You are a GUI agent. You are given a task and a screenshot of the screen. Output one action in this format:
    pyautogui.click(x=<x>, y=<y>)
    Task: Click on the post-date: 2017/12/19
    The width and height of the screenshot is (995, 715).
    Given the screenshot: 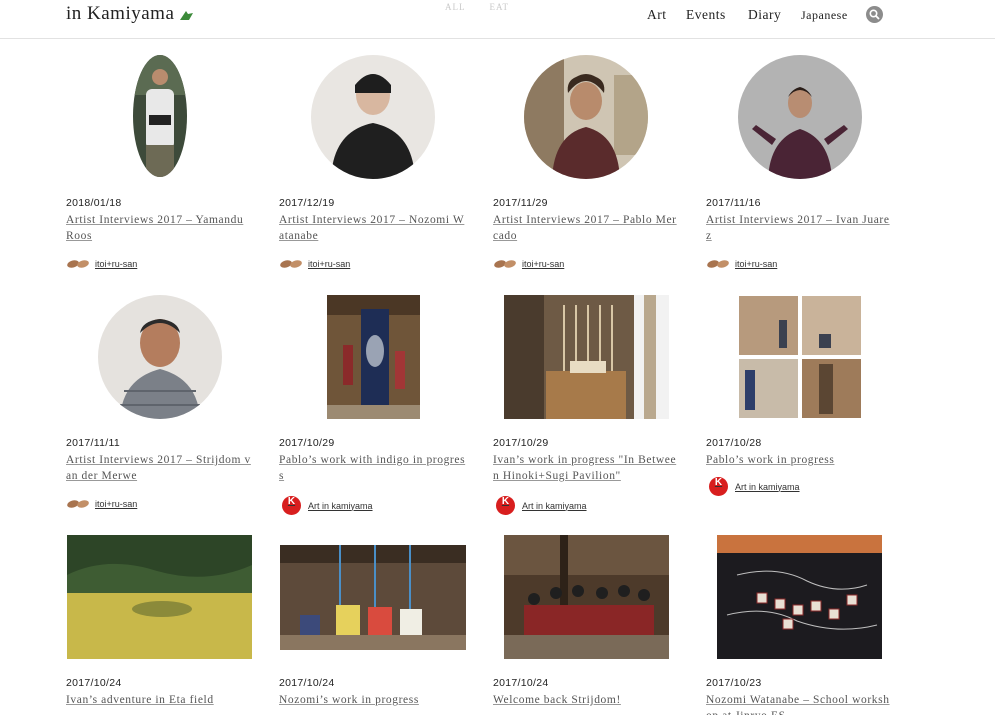 What is the action you would take?
    pyautogui.click(x=307, y=203)
    